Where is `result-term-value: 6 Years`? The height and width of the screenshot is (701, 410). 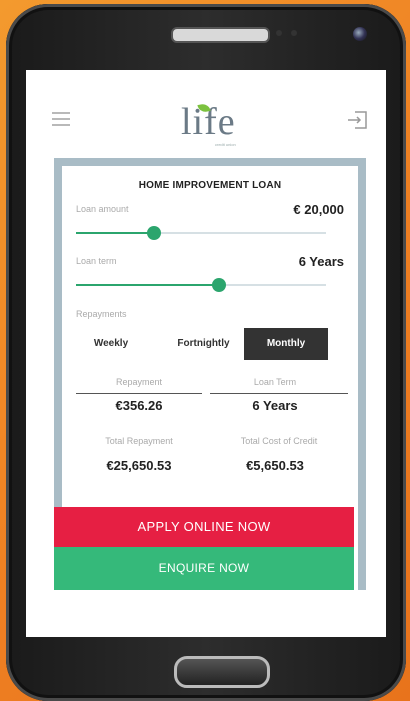 result-term-value: 6 Years is located at coordinates (275, 405).